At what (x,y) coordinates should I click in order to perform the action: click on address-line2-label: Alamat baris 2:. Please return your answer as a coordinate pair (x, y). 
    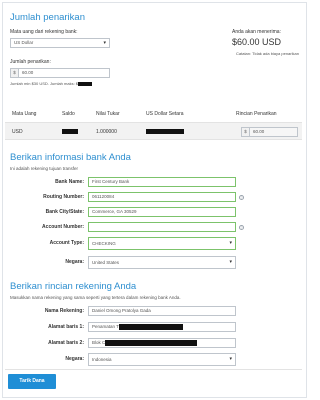
    Looking at the image, I should click on (66, 343).